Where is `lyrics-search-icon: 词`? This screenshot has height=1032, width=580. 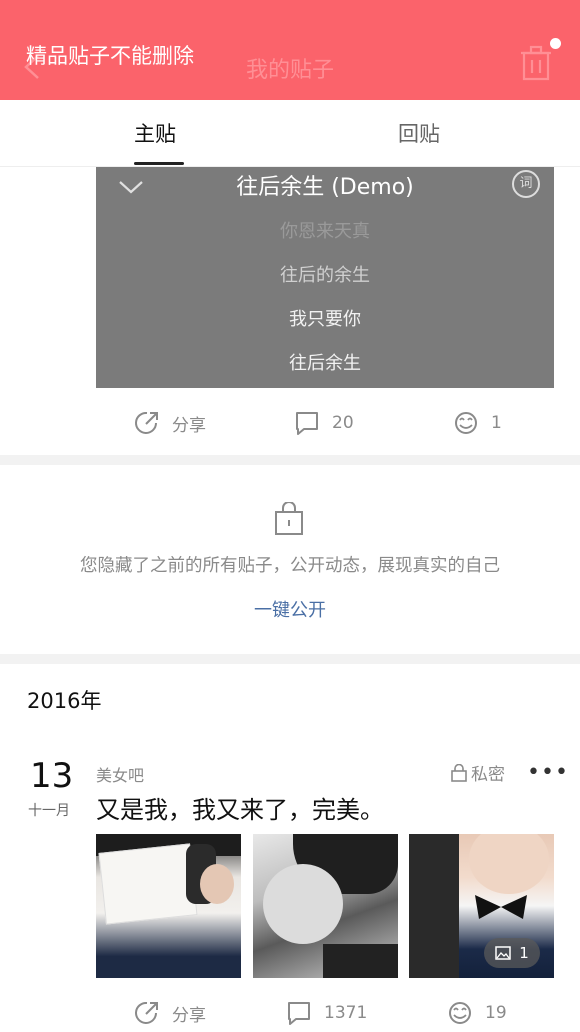 lyrics-search-icon: 词 is located at coordinates (526, 184).